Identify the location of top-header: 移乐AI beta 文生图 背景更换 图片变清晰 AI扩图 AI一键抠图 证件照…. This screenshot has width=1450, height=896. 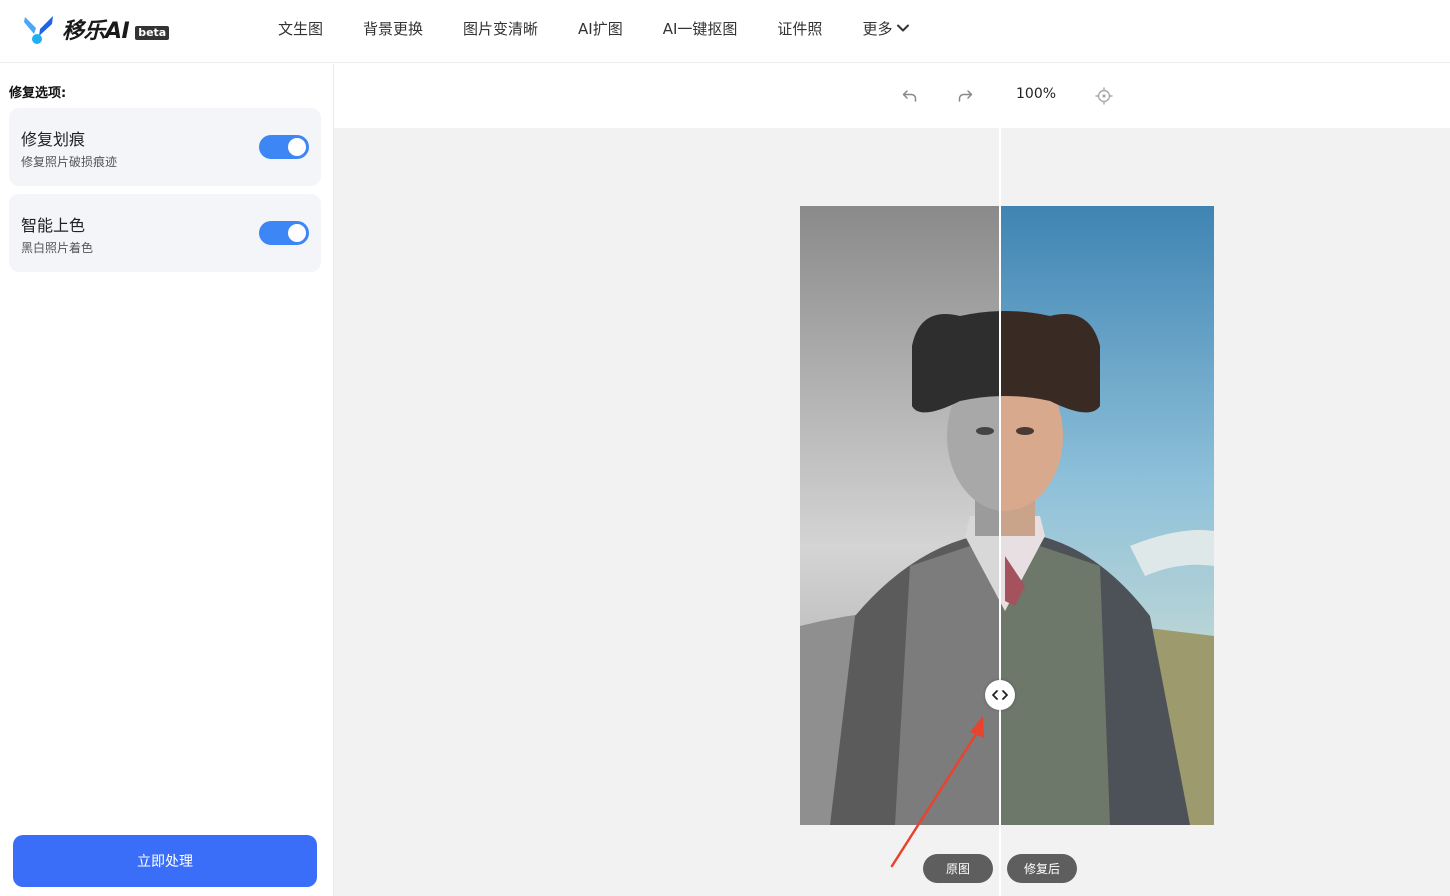
(725, 31).